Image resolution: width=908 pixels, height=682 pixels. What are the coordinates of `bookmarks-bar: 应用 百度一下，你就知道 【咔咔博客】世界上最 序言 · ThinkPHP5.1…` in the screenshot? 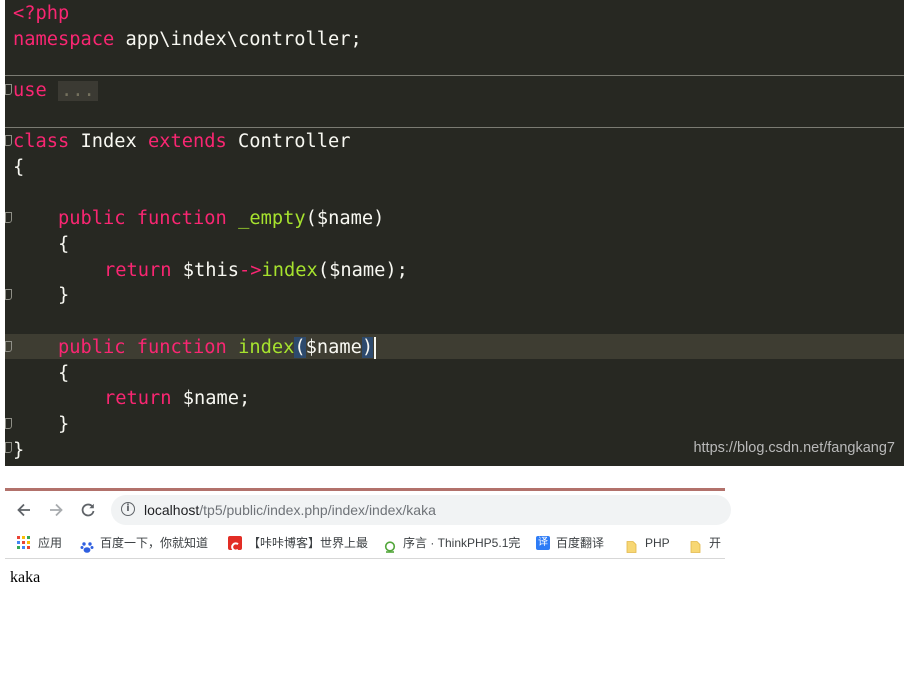 It's located at (365, 544).